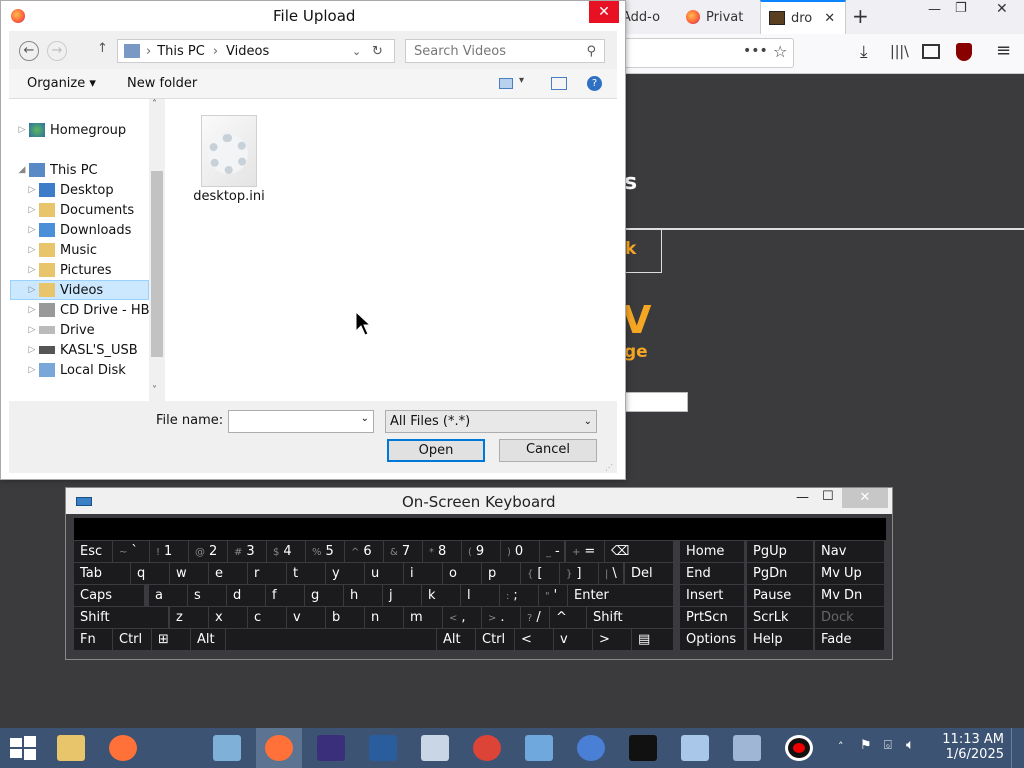 The image size is (1024, 768). Describe the element at coordinates (609, 467) in the screenshot. I see `resize-grip-icon: ⋰` at that location.